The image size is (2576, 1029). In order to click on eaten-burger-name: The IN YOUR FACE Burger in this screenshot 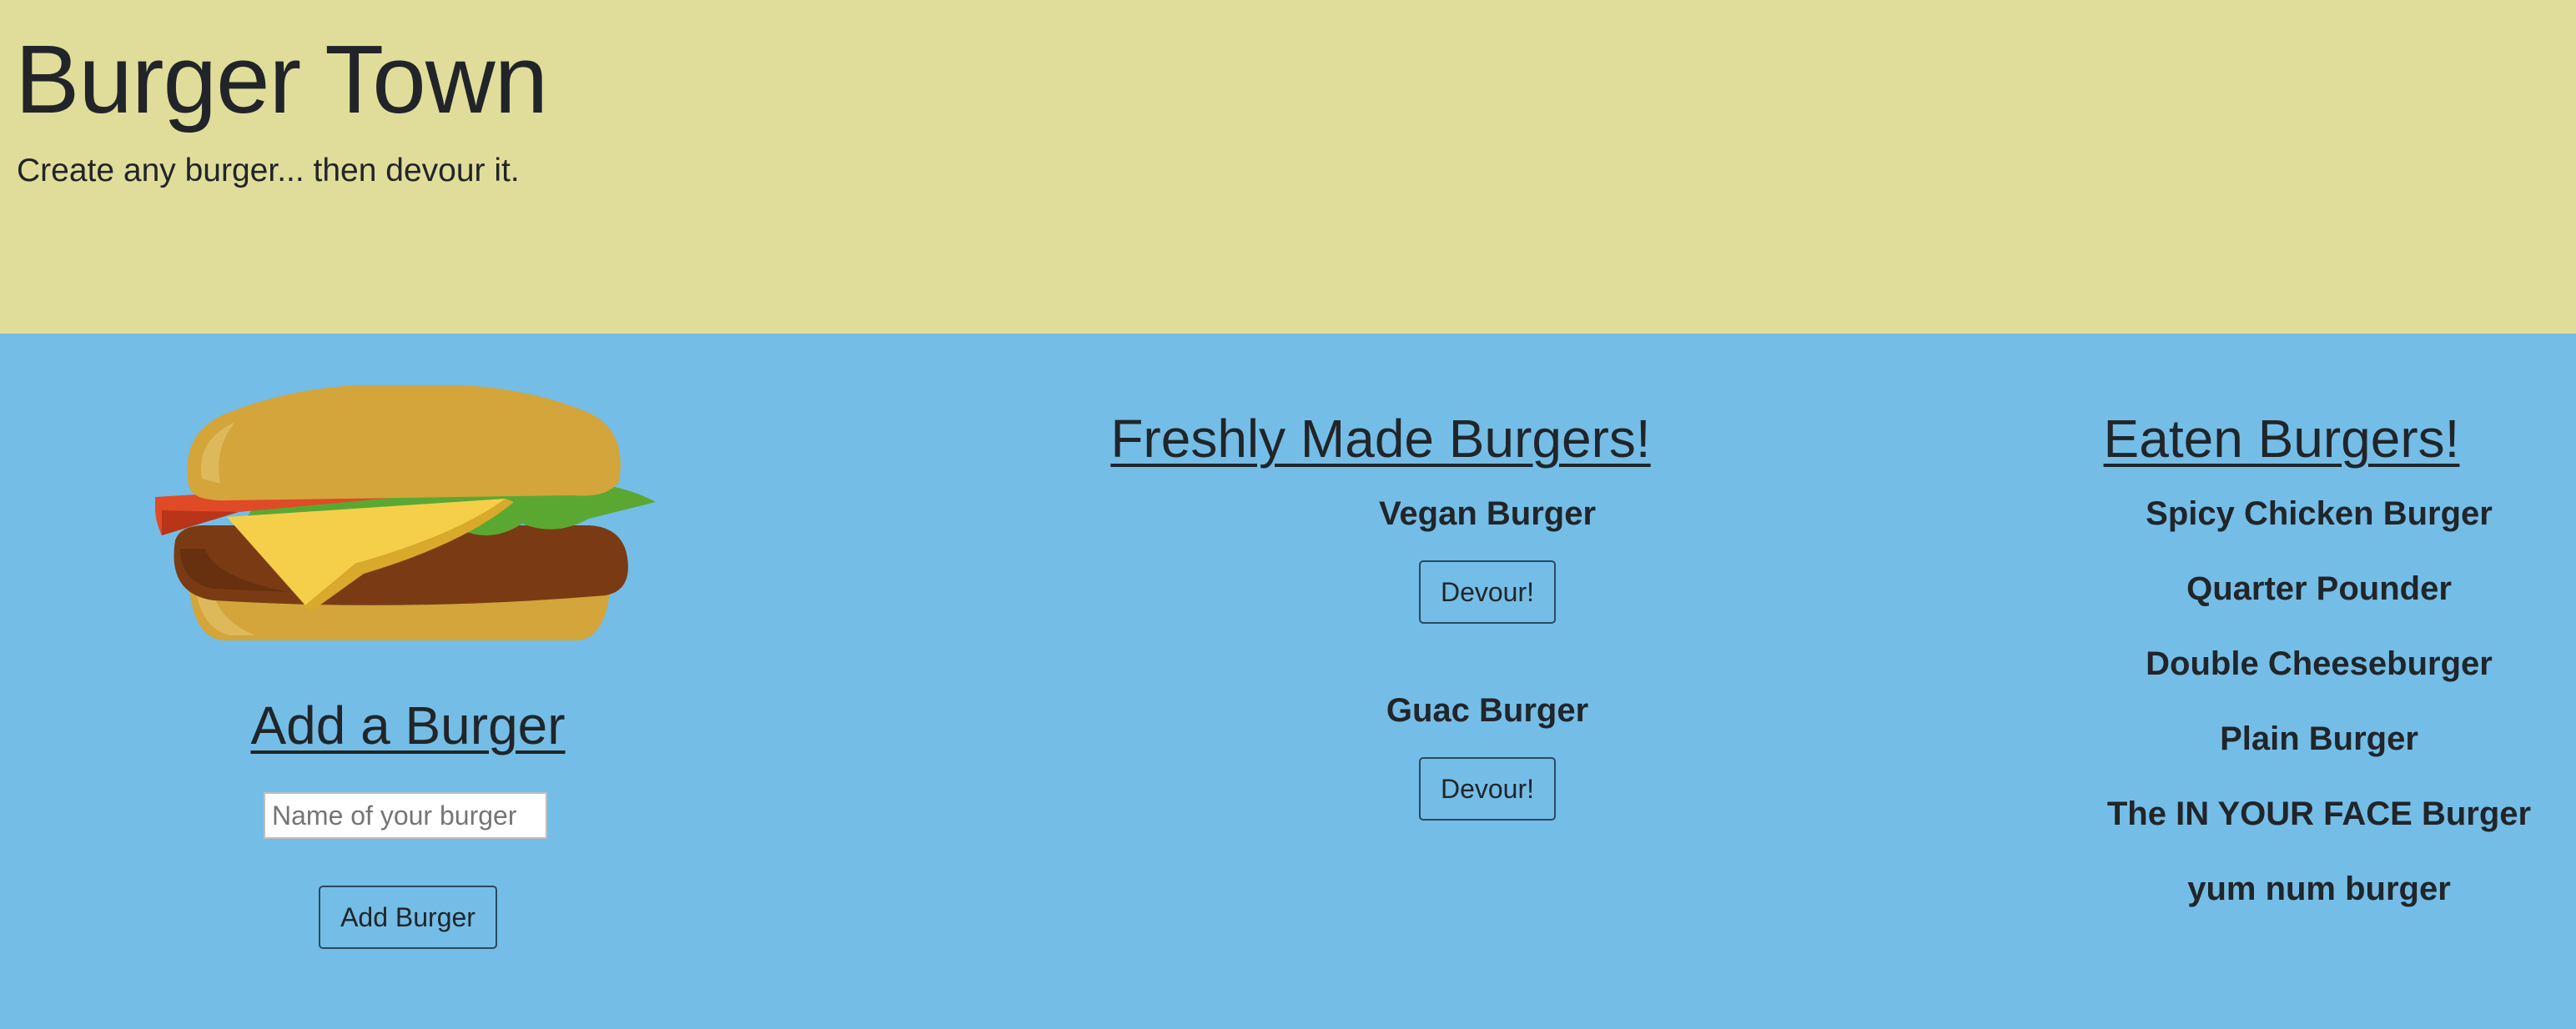, I will do `click(2319, 814)`.